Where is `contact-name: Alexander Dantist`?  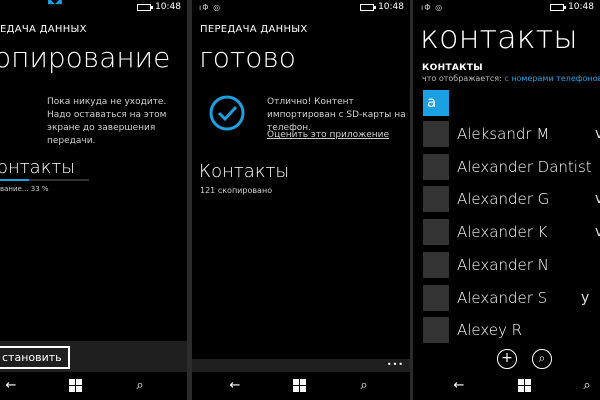
contact-name: Alexander Dantist is located at coordinates (524, 166).